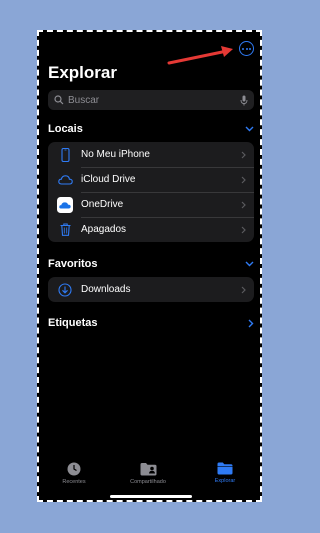 The width and height of the screenshot is (320, 533). What do you see at coordinates (151, 496) in the screenshot?
I see `home-indicator` at bounding box center [151, 496].